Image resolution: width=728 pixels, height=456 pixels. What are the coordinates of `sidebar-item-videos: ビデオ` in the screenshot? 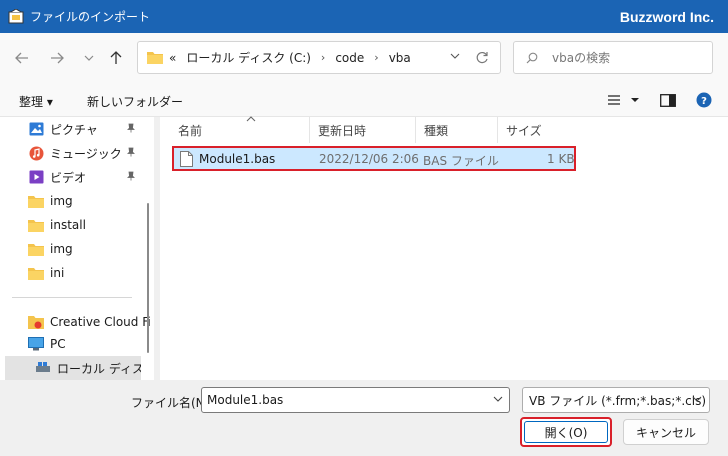 It's located at (75, 177).